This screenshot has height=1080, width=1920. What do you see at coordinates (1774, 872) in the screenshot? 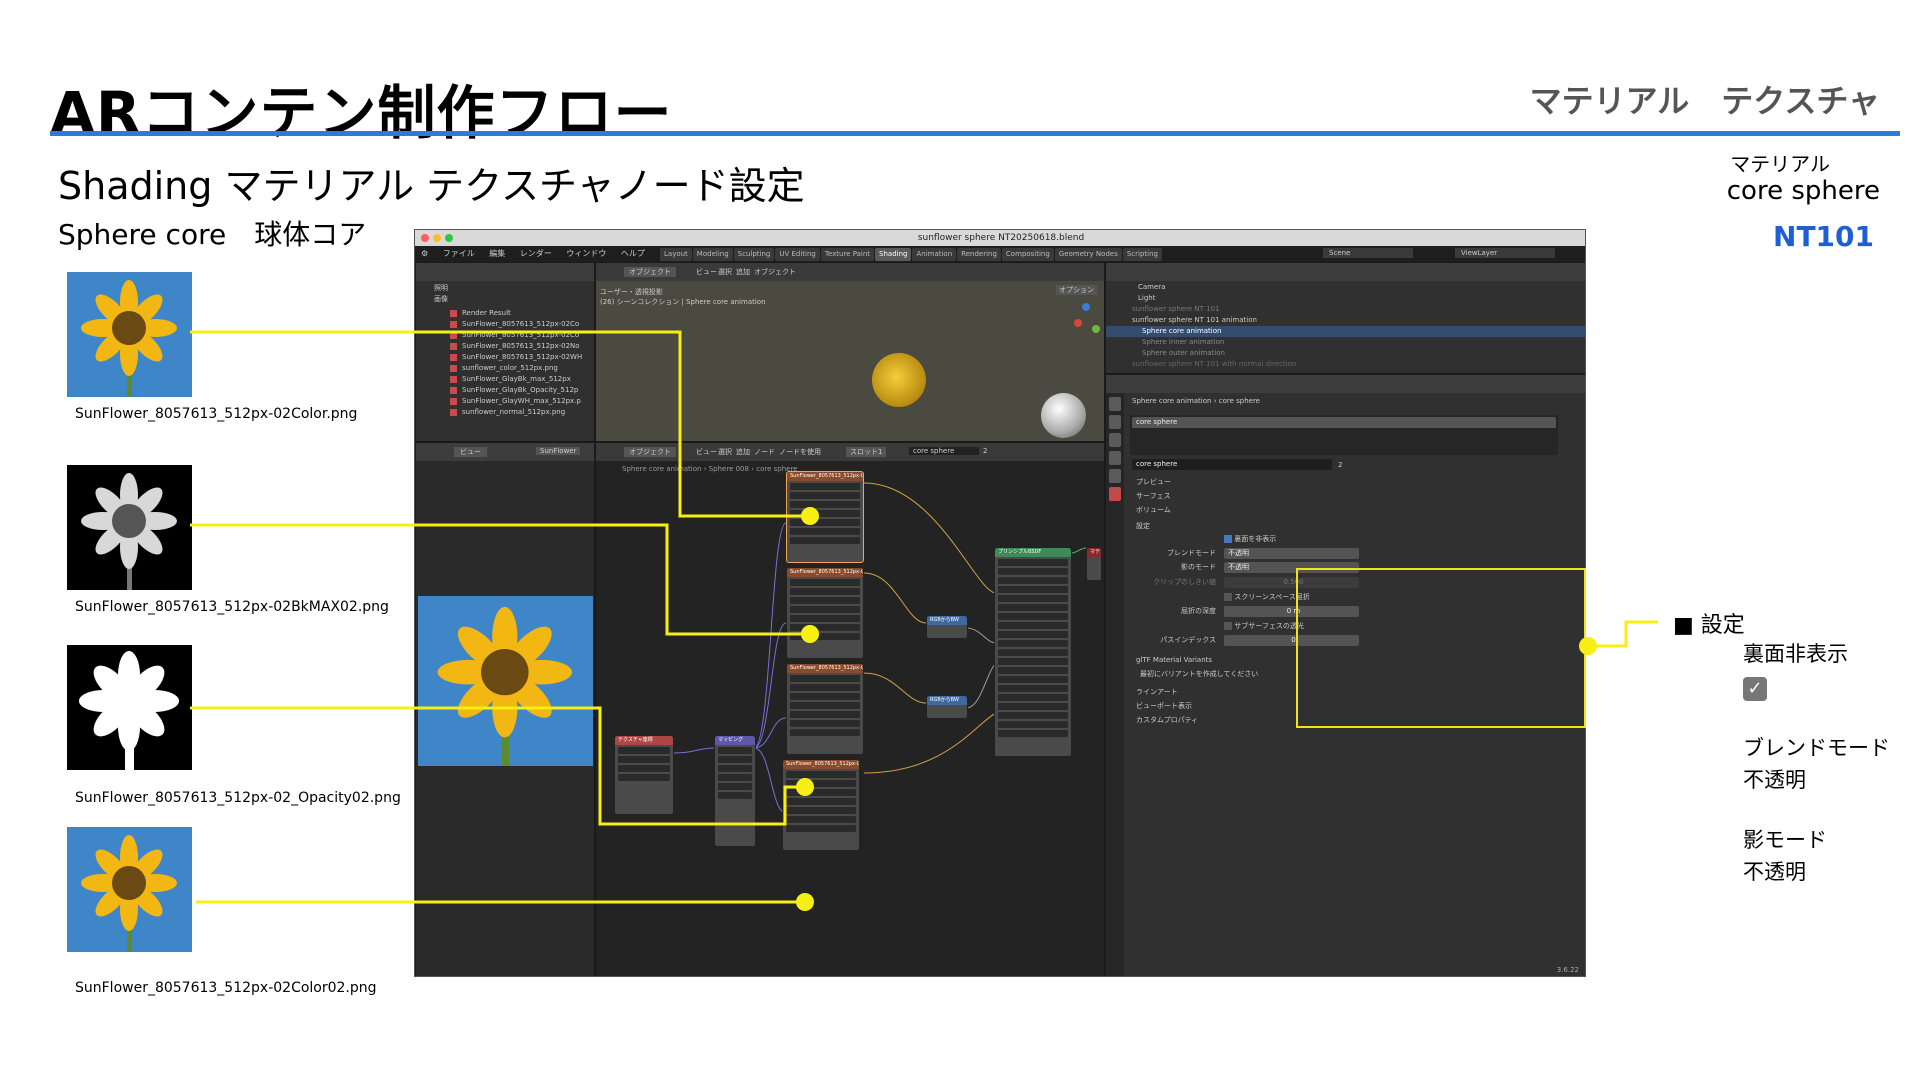
I see `annotation-shadow-value: 不透明` at bounding box center [1774, 872].